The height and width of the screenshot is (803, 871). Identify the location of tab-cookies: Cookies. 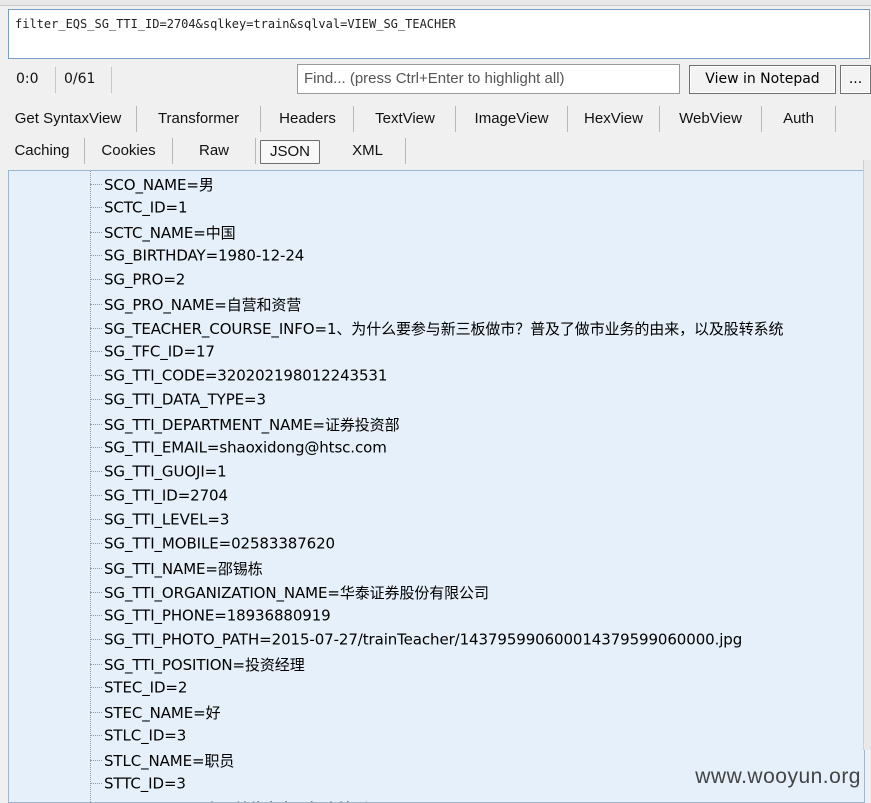
(129, 151).